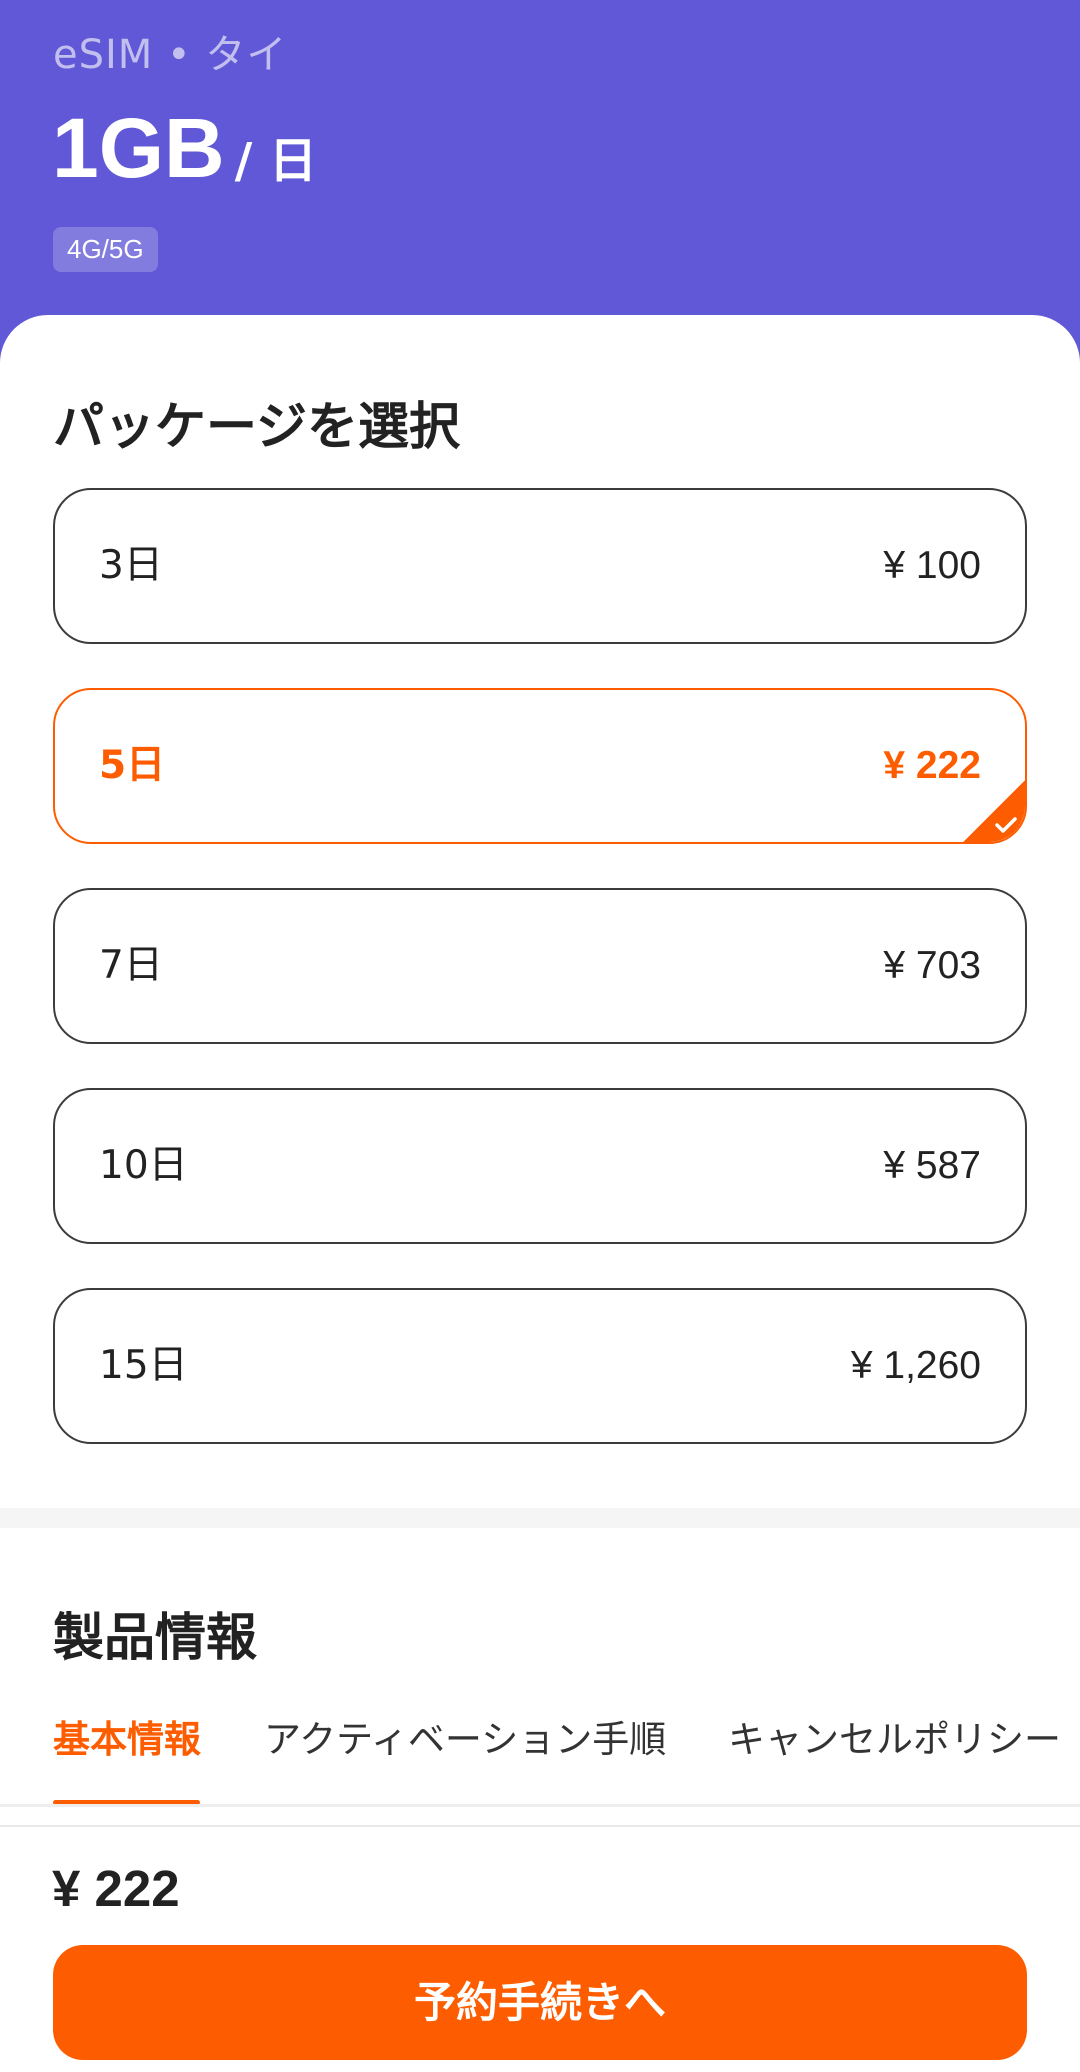  Describe the element at coordinates (155, 1638) in the screenshot. I see `product-info-title: 製品情報` at that location.